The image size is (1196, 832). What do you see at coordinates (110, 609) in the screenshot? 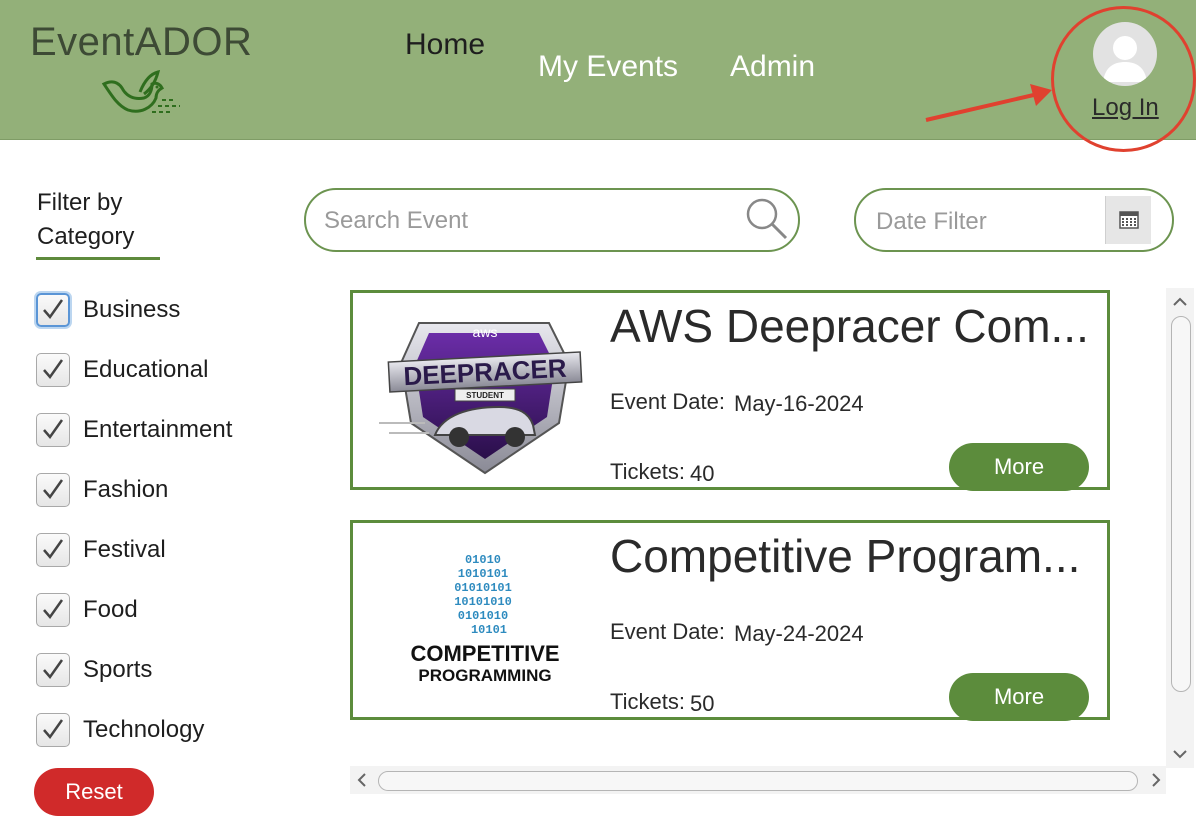
I see `category-label: Food` at bounding box center [110, 609].